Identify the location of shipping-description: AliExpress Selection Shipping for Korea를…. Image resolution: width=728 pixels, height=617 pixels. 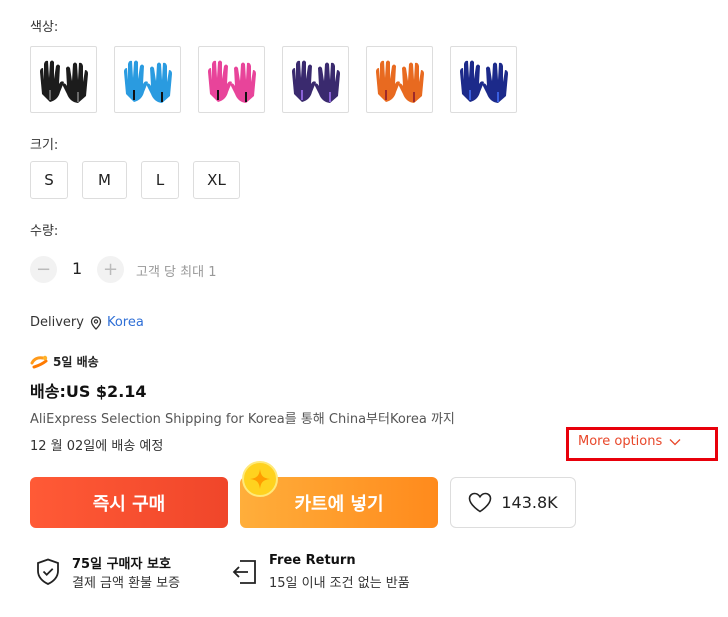
(242, 419).